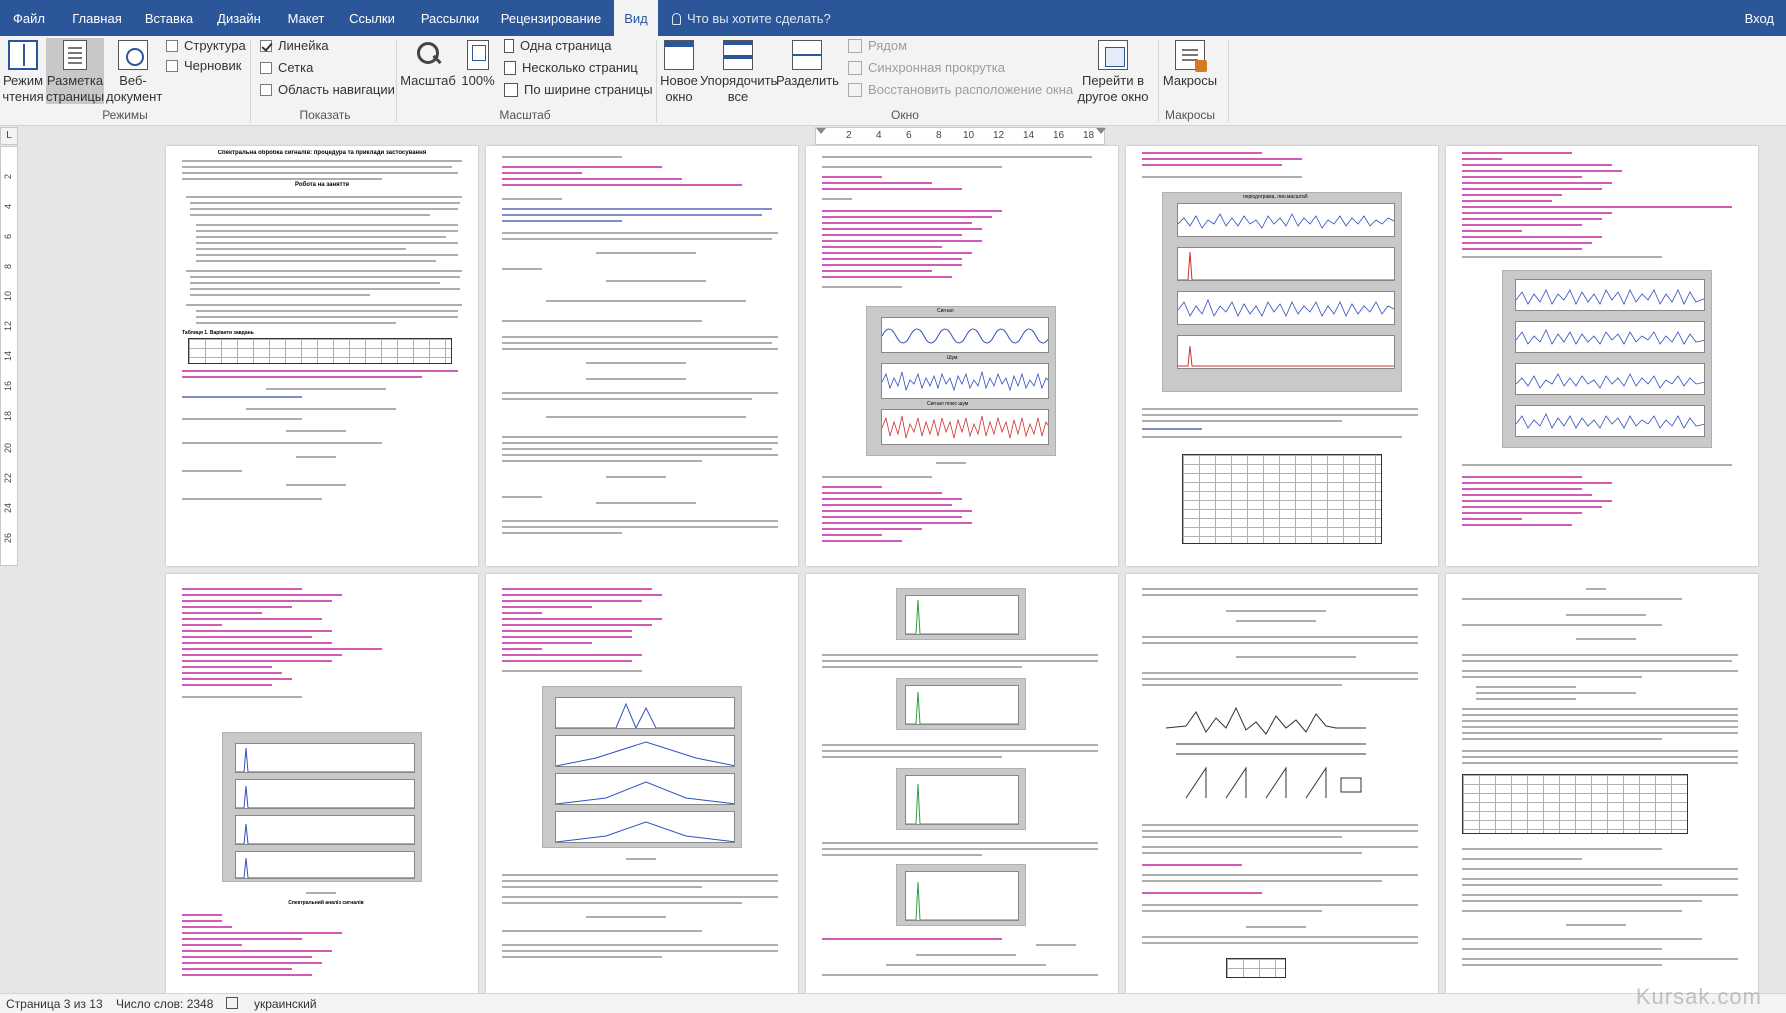  What do you see at coordinates (303, 45) in the screenshot?
I see `ruler-label: Линейка` at bounding box center [303, 45].